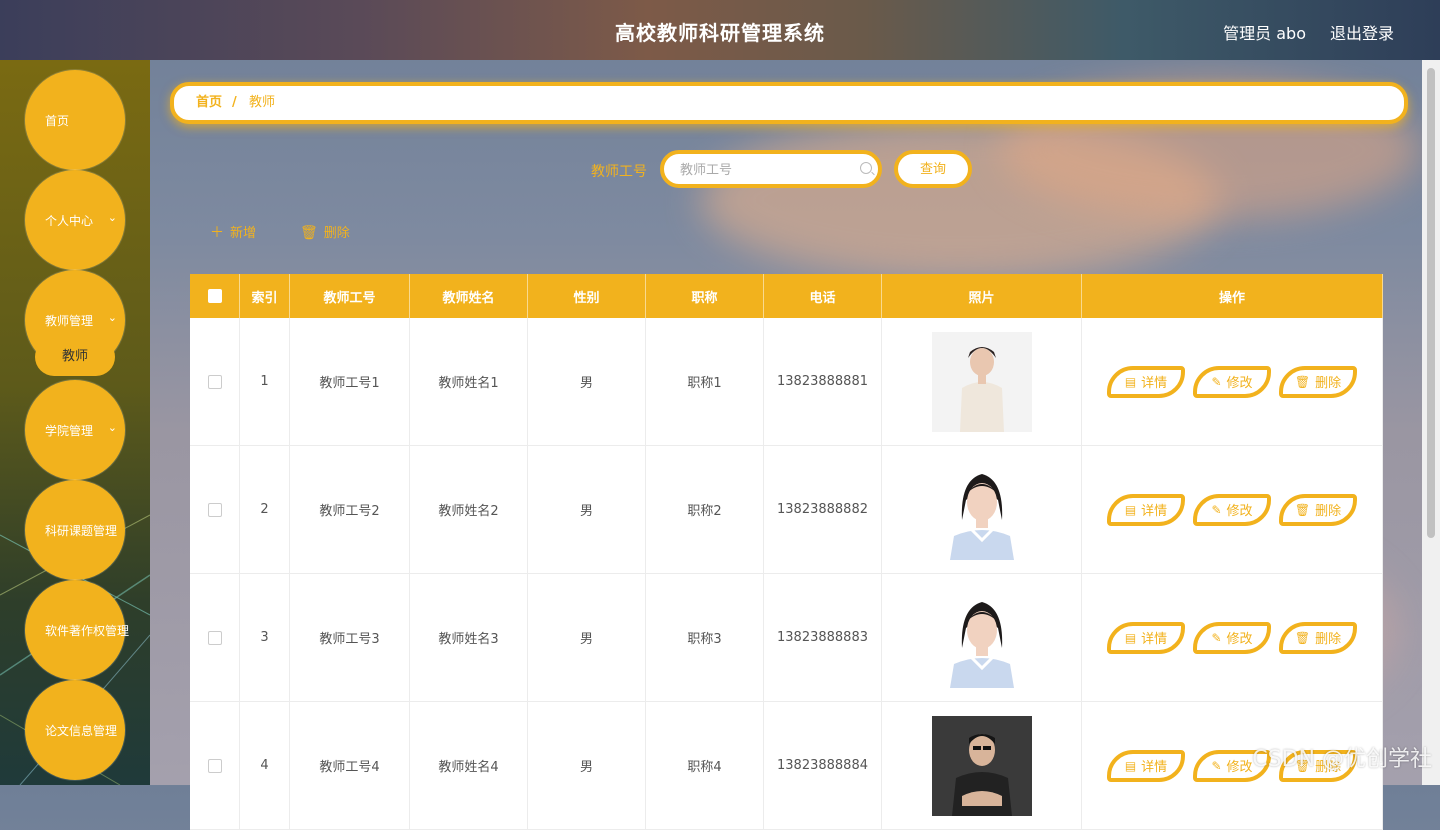 The width and height of the screenshot is (1440, 830). I want to click on sidebar-item-label: 教师管理, so click(69, 321).